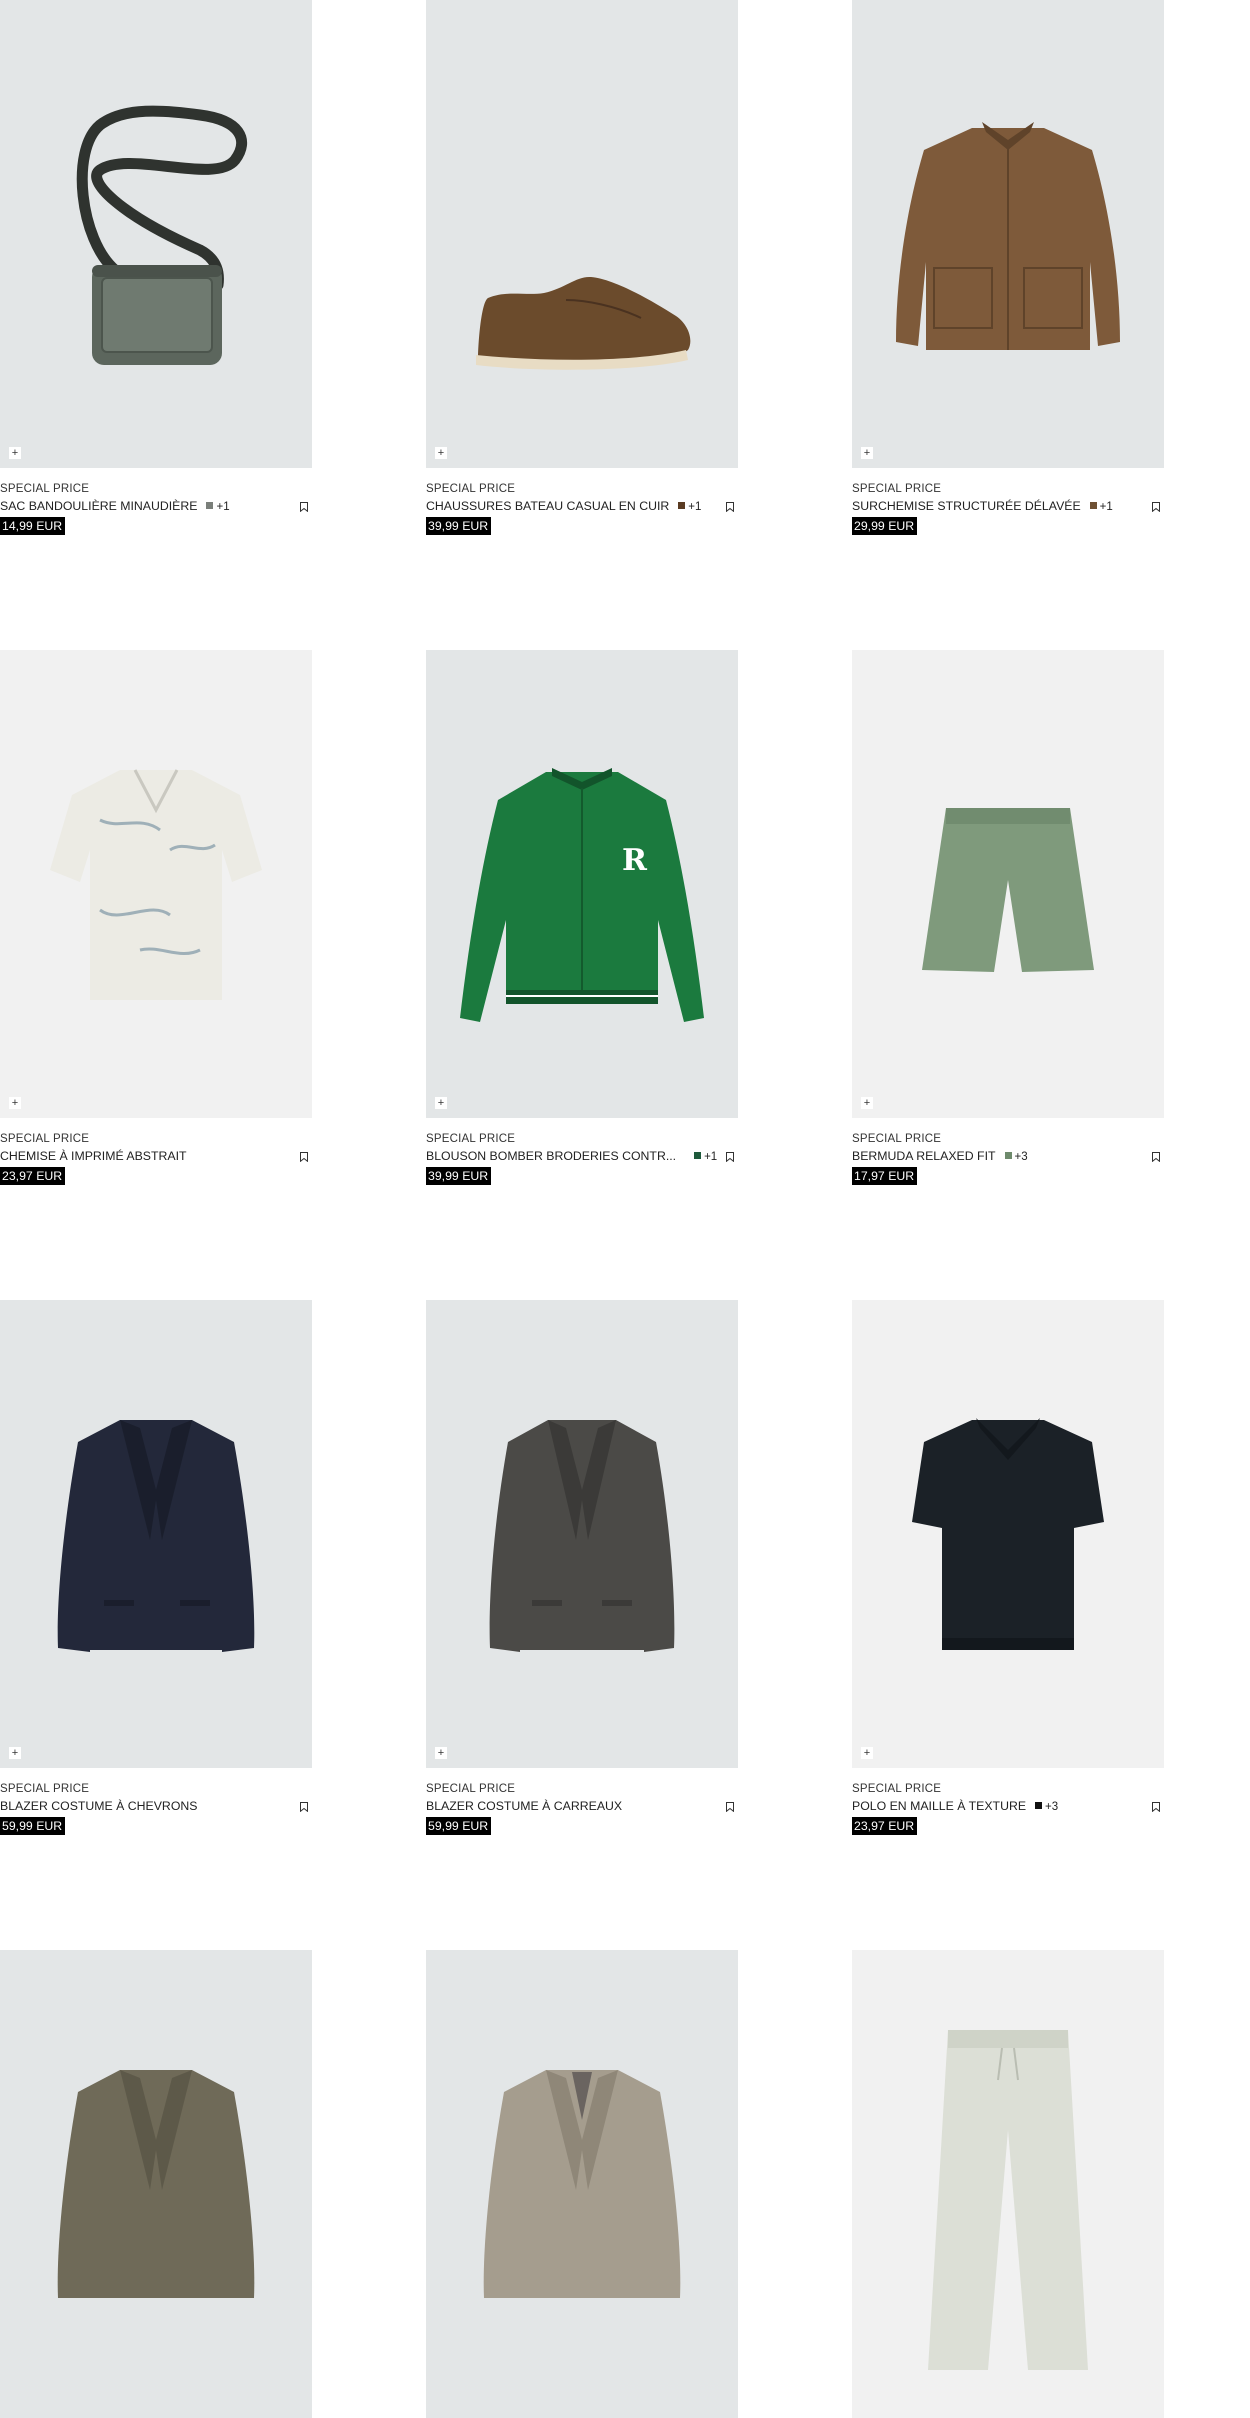  I want to click on price-badge: 17,97 EUR, so click(885, 1176).